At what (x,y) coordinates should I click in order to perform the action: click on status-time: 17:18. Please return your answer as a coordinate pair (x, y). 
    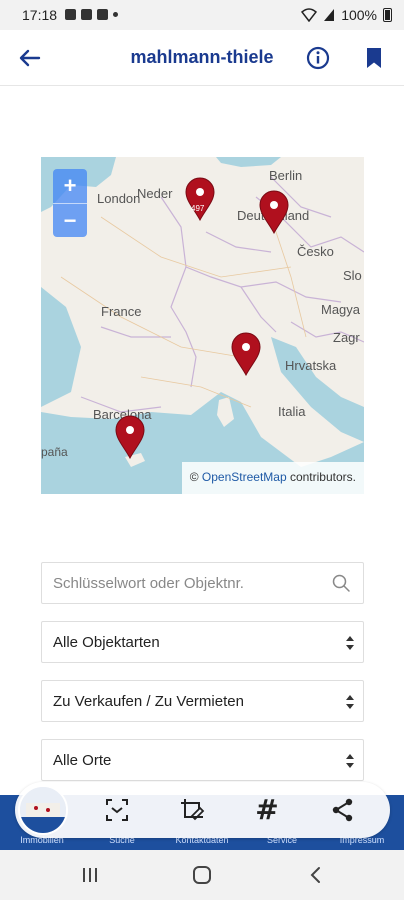
    Looking at the image, I should click on (40, 15).